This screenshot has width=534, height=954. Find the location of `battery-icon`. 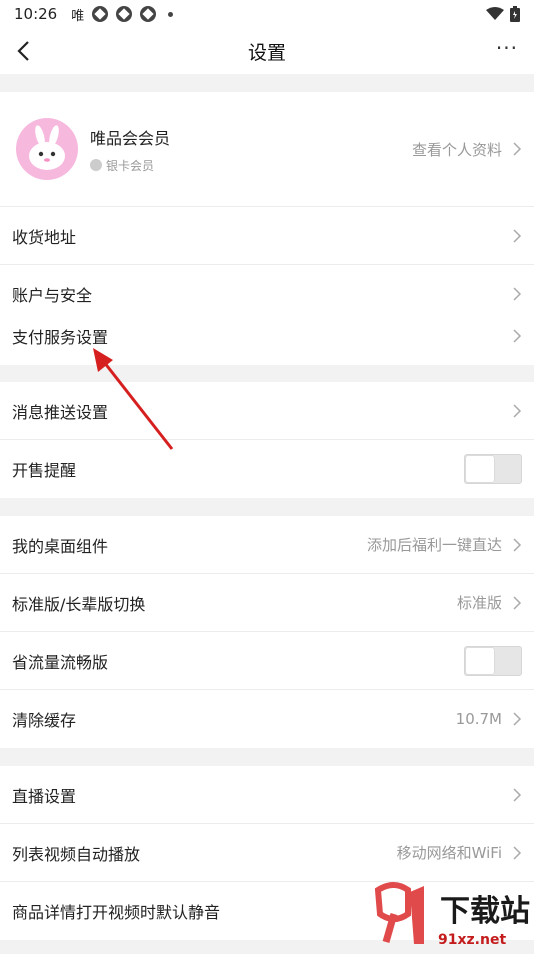

battery-icon is located at coordinates (515, 14).